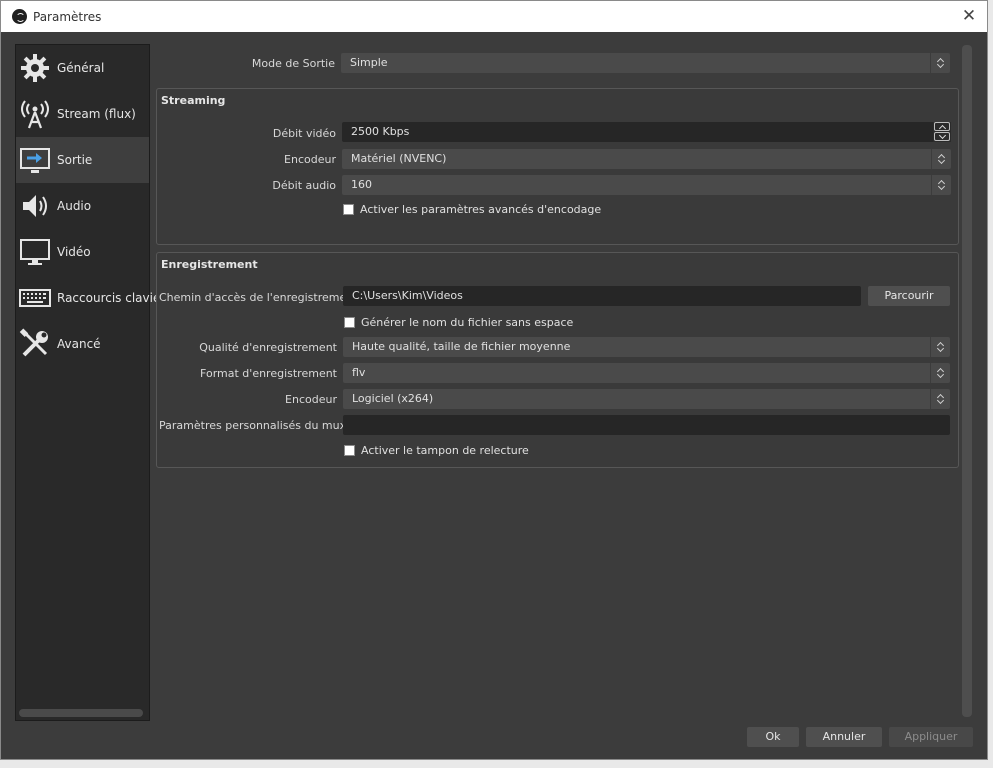 The width and height of the screenshot is (993, 768). What do you see at coordinates (646, 373) in the screenshot?
I see `recording-format-select: flv` at bounding box center [646, 373].